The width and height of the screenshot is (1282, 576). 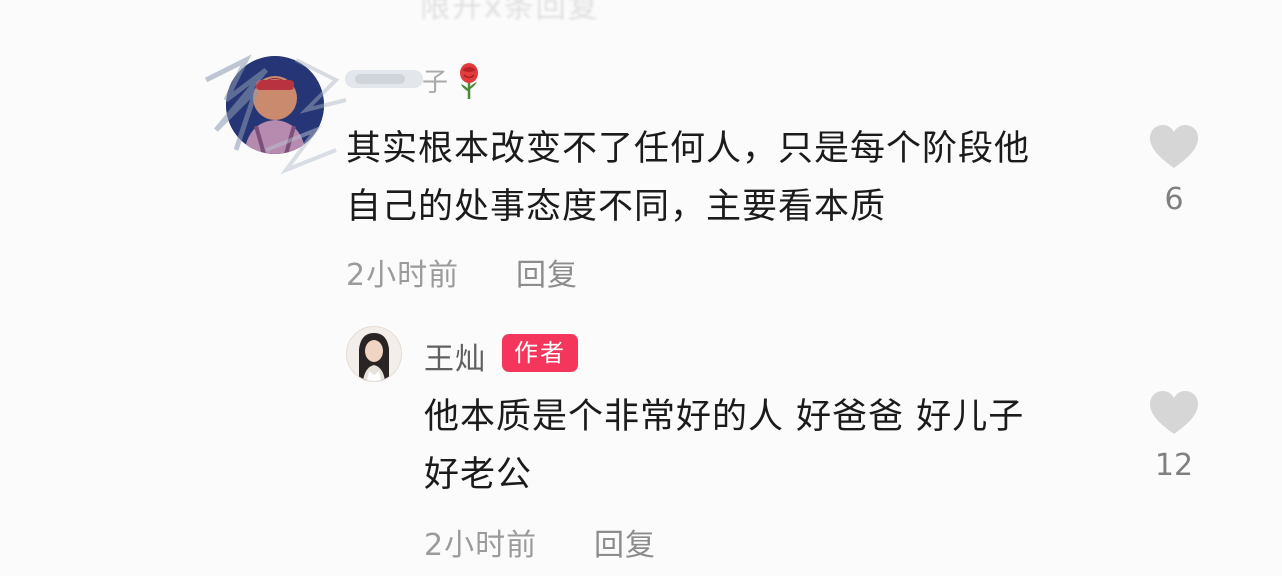 I want to click on reply-username: 王灿, so click(x=455, y=356).